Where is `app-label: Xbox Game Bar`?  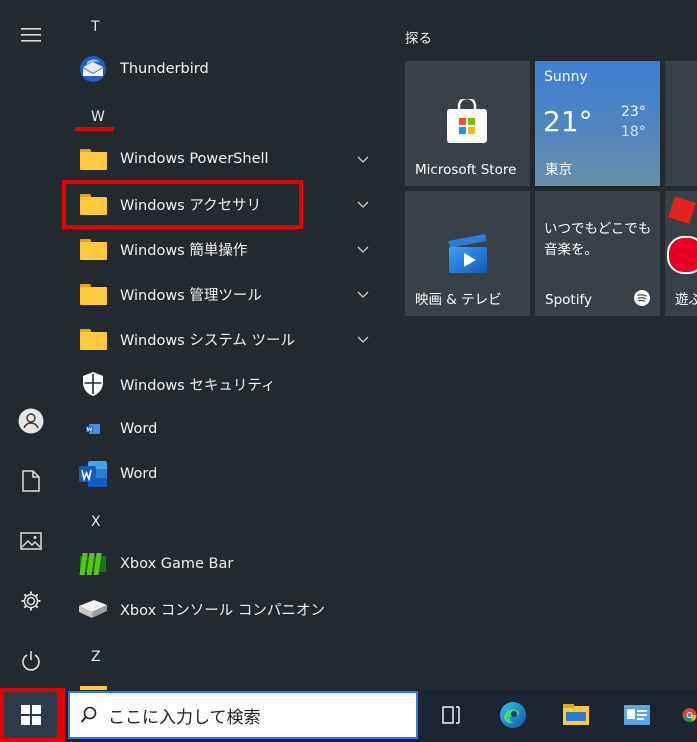 app-label: Xbox Game Bar is located at coordinates (177, 564).